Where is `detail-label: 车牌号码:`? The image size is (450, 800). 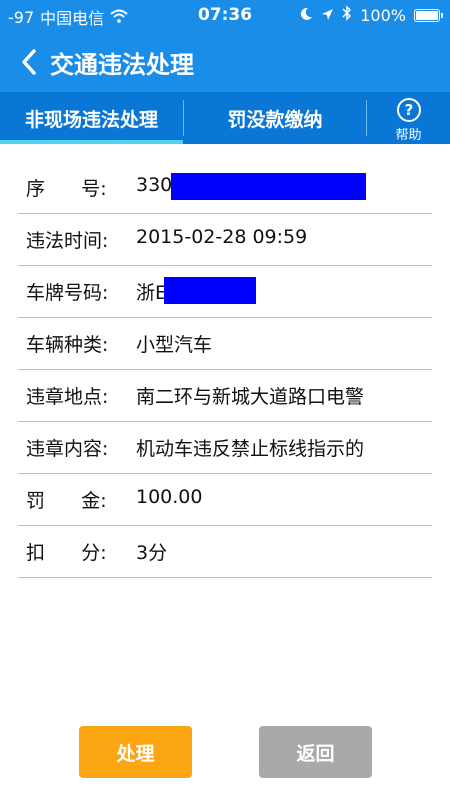 detail-label: 车牌号码: is located at coordinates (67, 293).